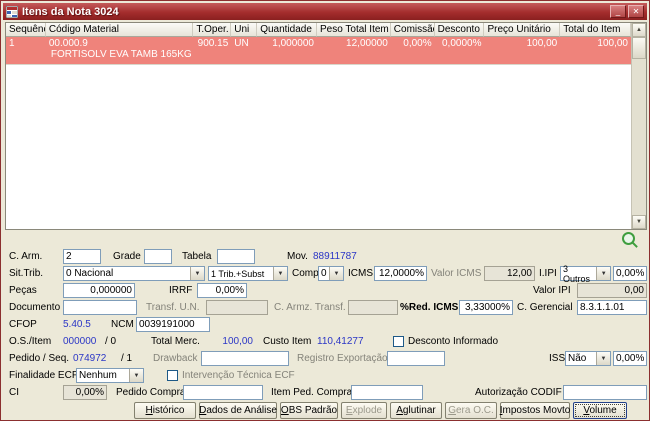 The height and width of the screenshot is (421, 650). I want to click on cell-peso: 12,00000, so click(367, 43).